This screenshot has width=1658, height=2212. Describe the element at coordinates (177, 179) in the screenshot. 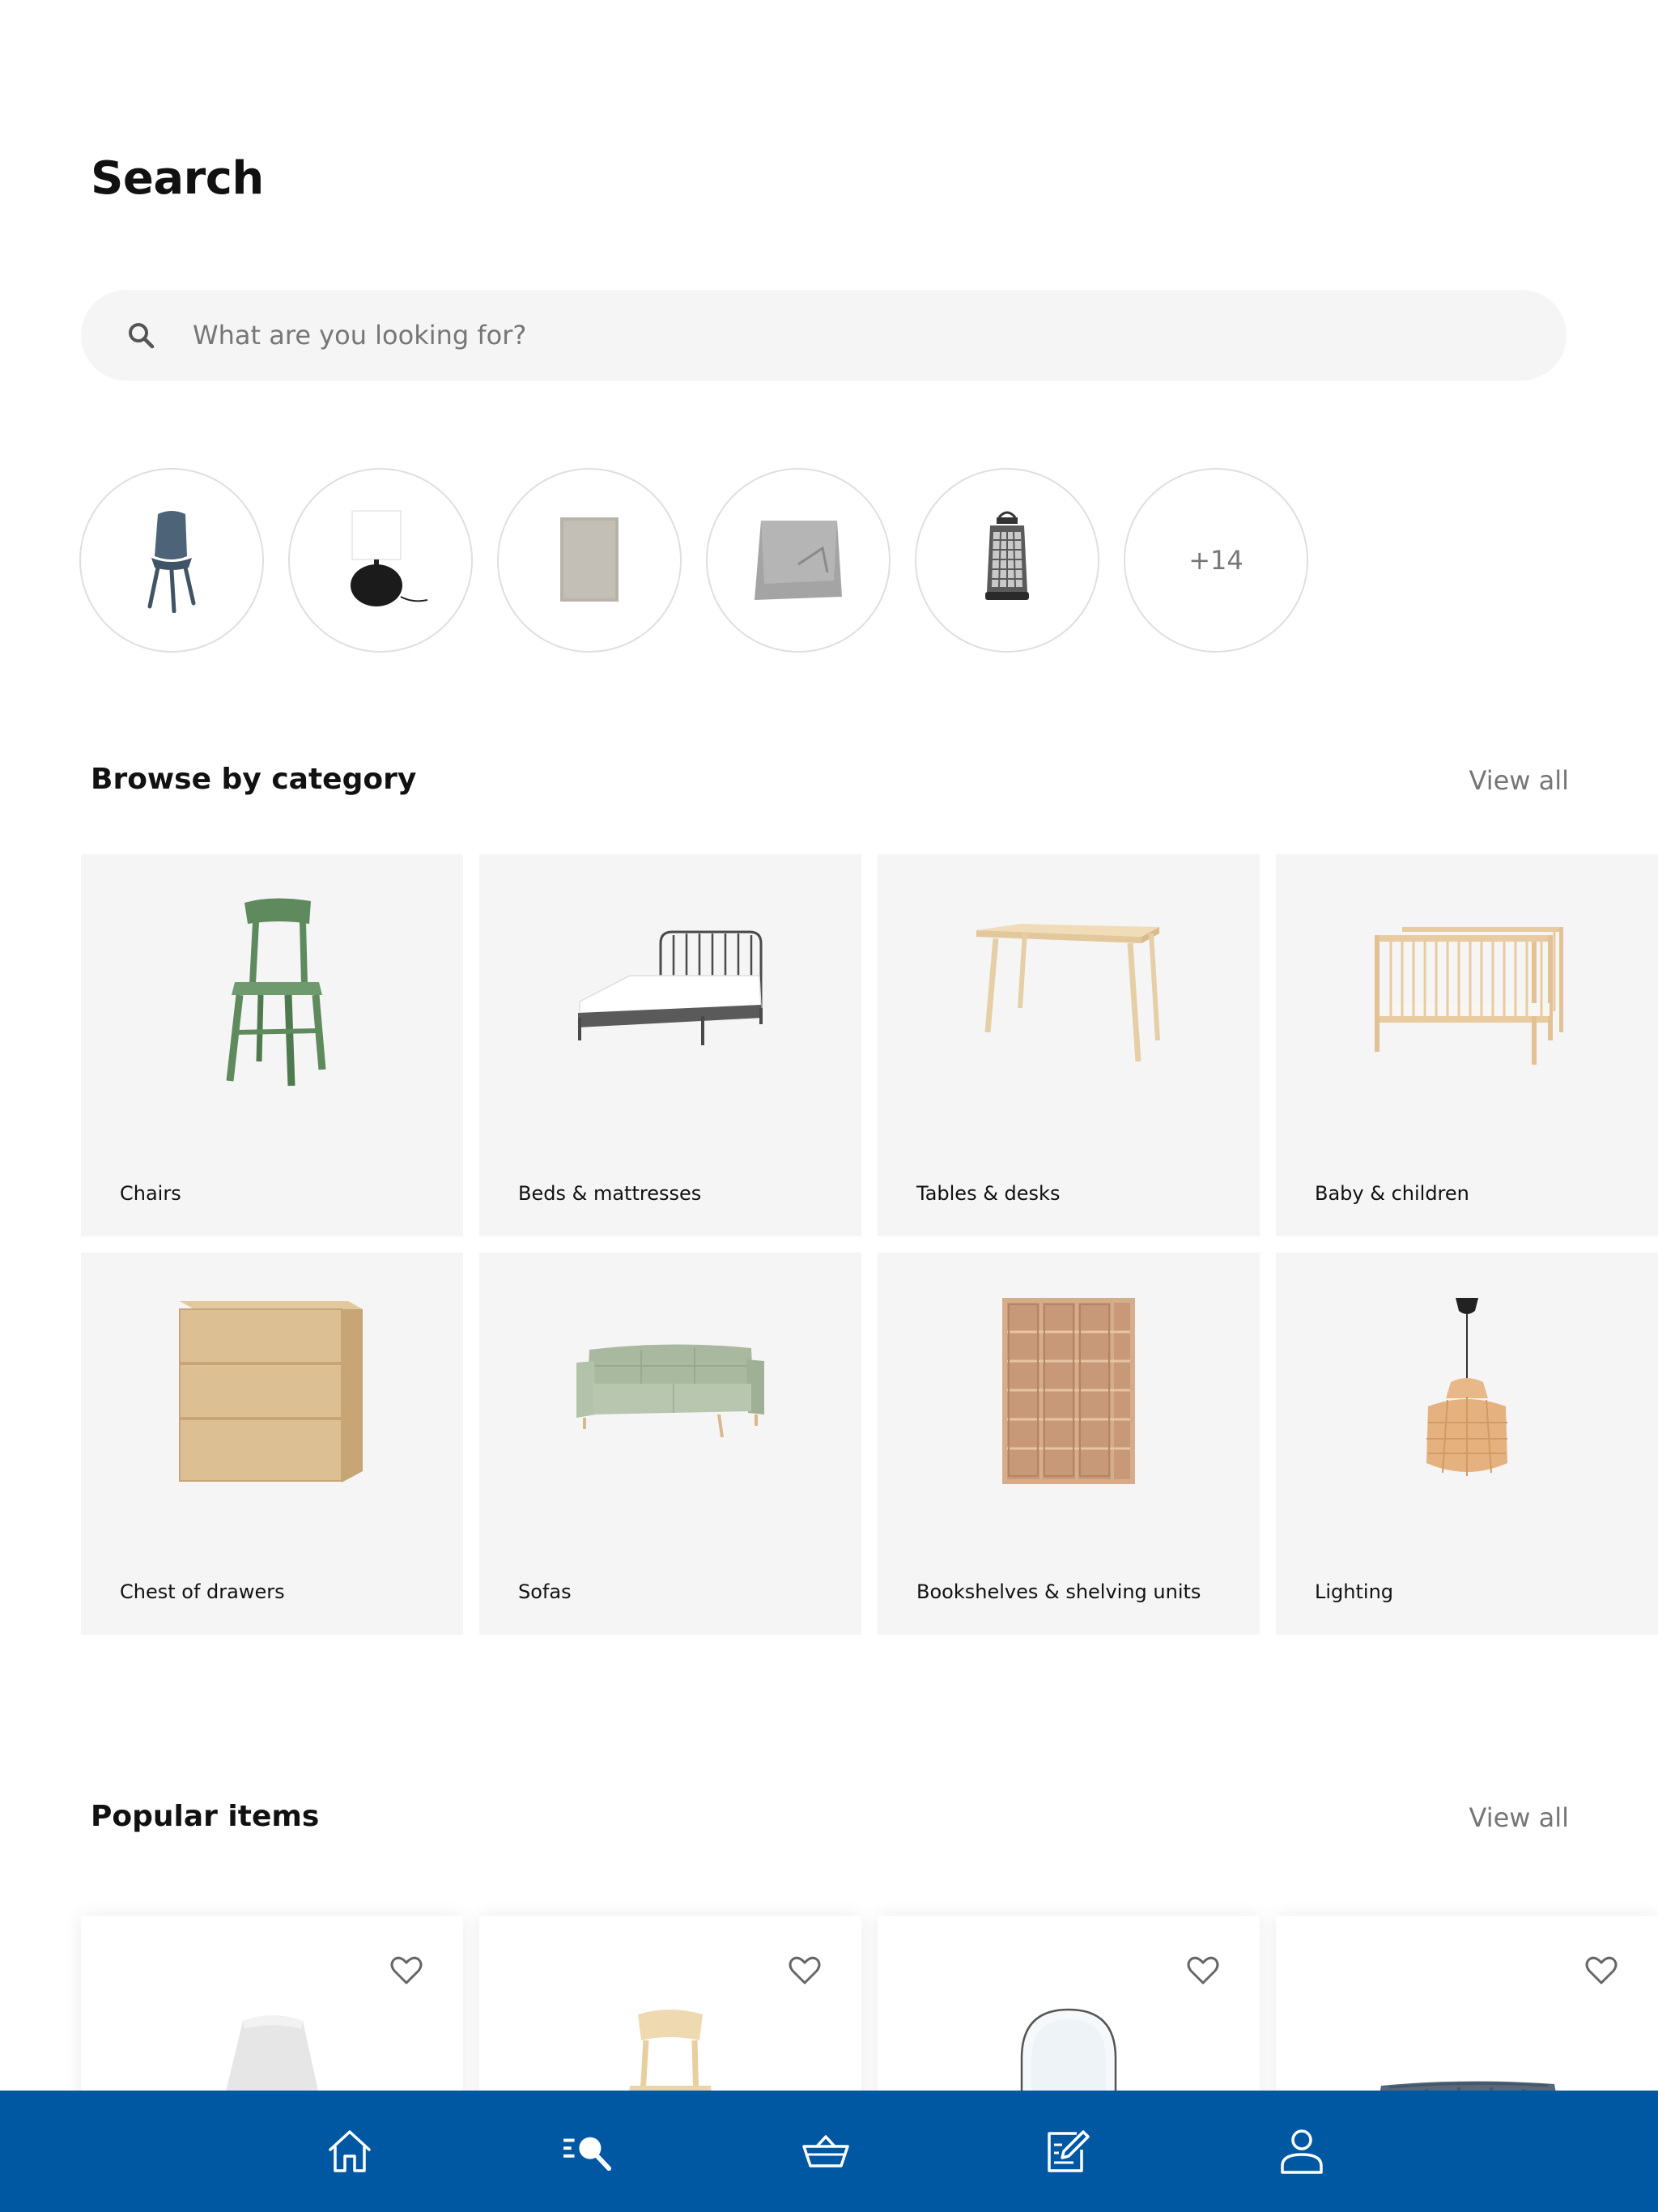

I see `page-title: Search` at that location.